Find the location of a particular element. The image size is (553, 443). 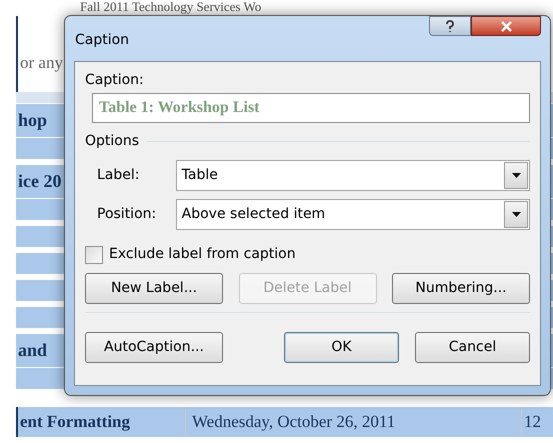

caption-label: Caption: is located at coordinates (115, 80).